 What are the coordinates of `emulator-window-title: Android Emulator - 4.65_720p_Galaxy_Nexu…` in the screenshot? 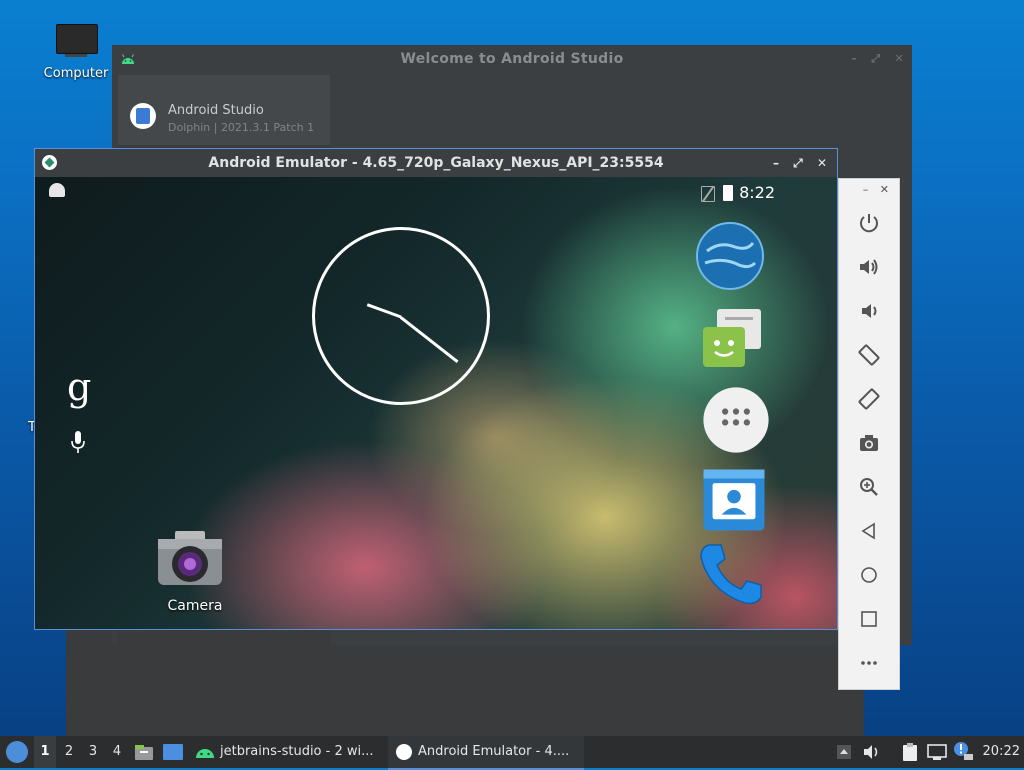 It's located at (436, 163).